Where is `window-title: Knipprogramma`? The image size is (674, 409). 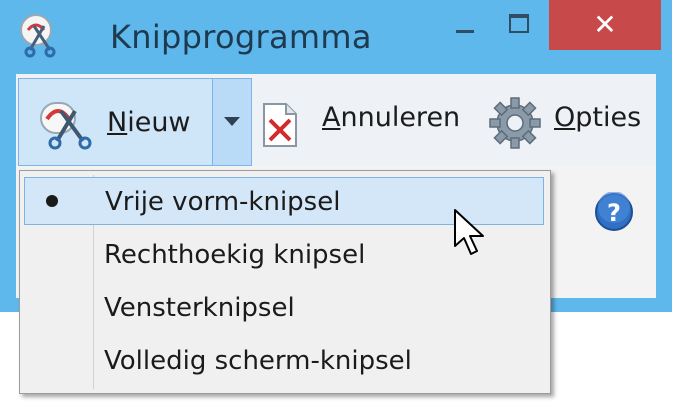 window-title: Knipprogramma is located at coordinates (241, 37).